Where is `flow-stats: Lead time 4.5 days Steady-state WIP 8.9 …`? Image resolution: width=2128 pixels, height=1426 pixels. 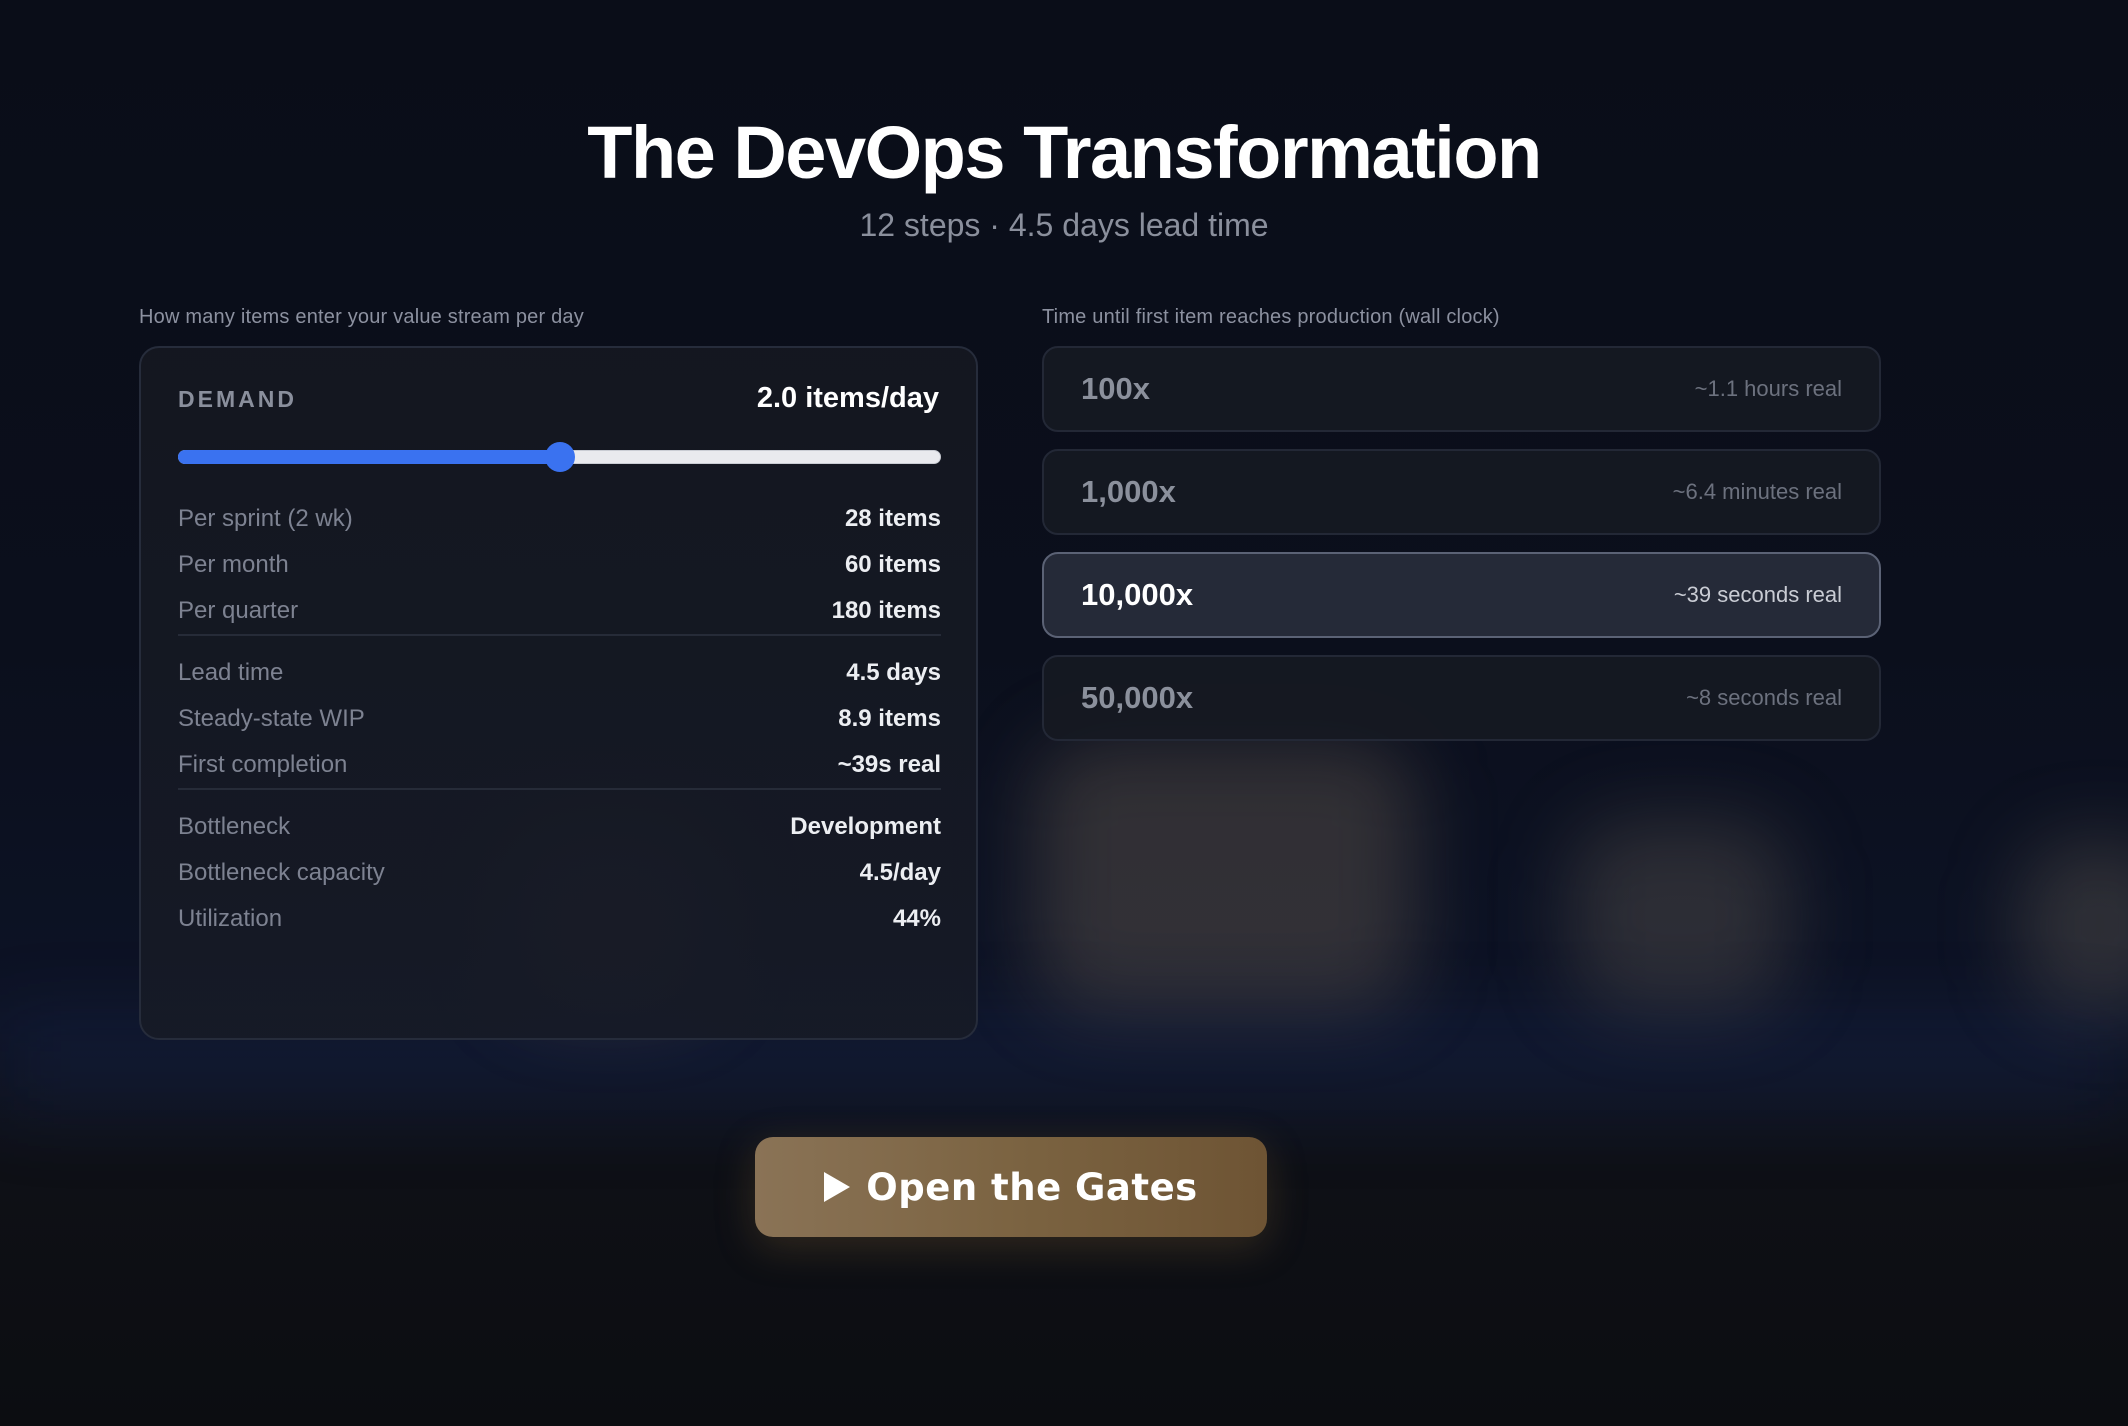 flow-stats: Lead time 4.5 days Steady-state WIP 8.9 … is located at coordinates (559, 719).